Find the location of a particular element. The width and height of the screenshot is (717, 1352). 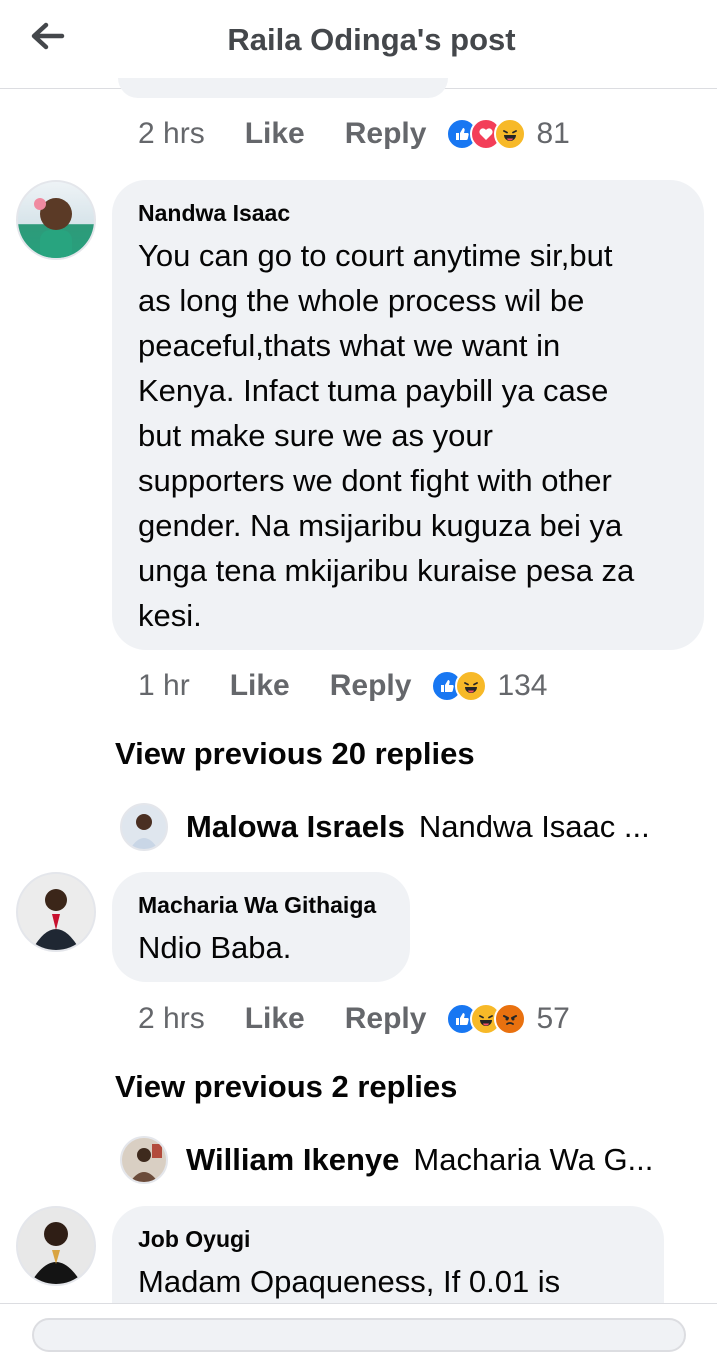

angry-icon is located at coordinates (510, 1019).